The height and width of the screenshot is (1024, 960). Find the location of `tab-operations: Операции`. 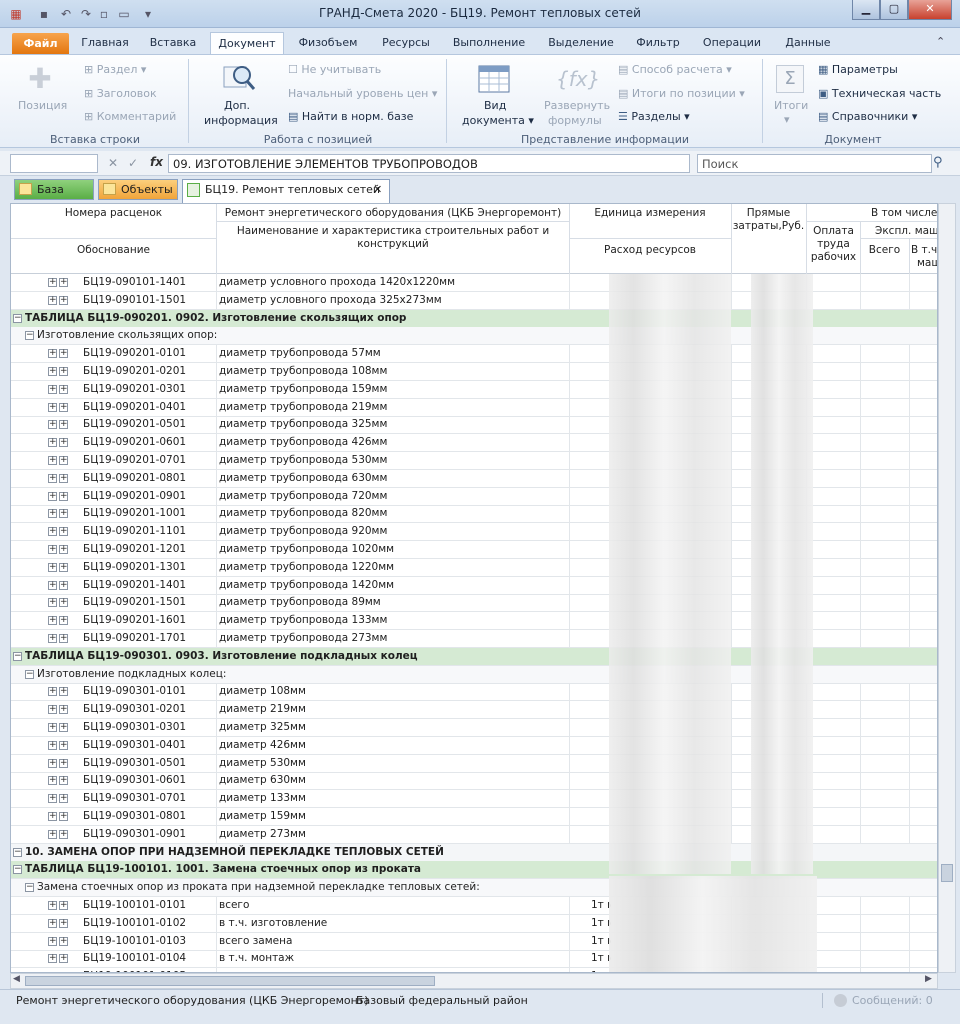

tab-operations: Операции is located at coordinates (732, 44).